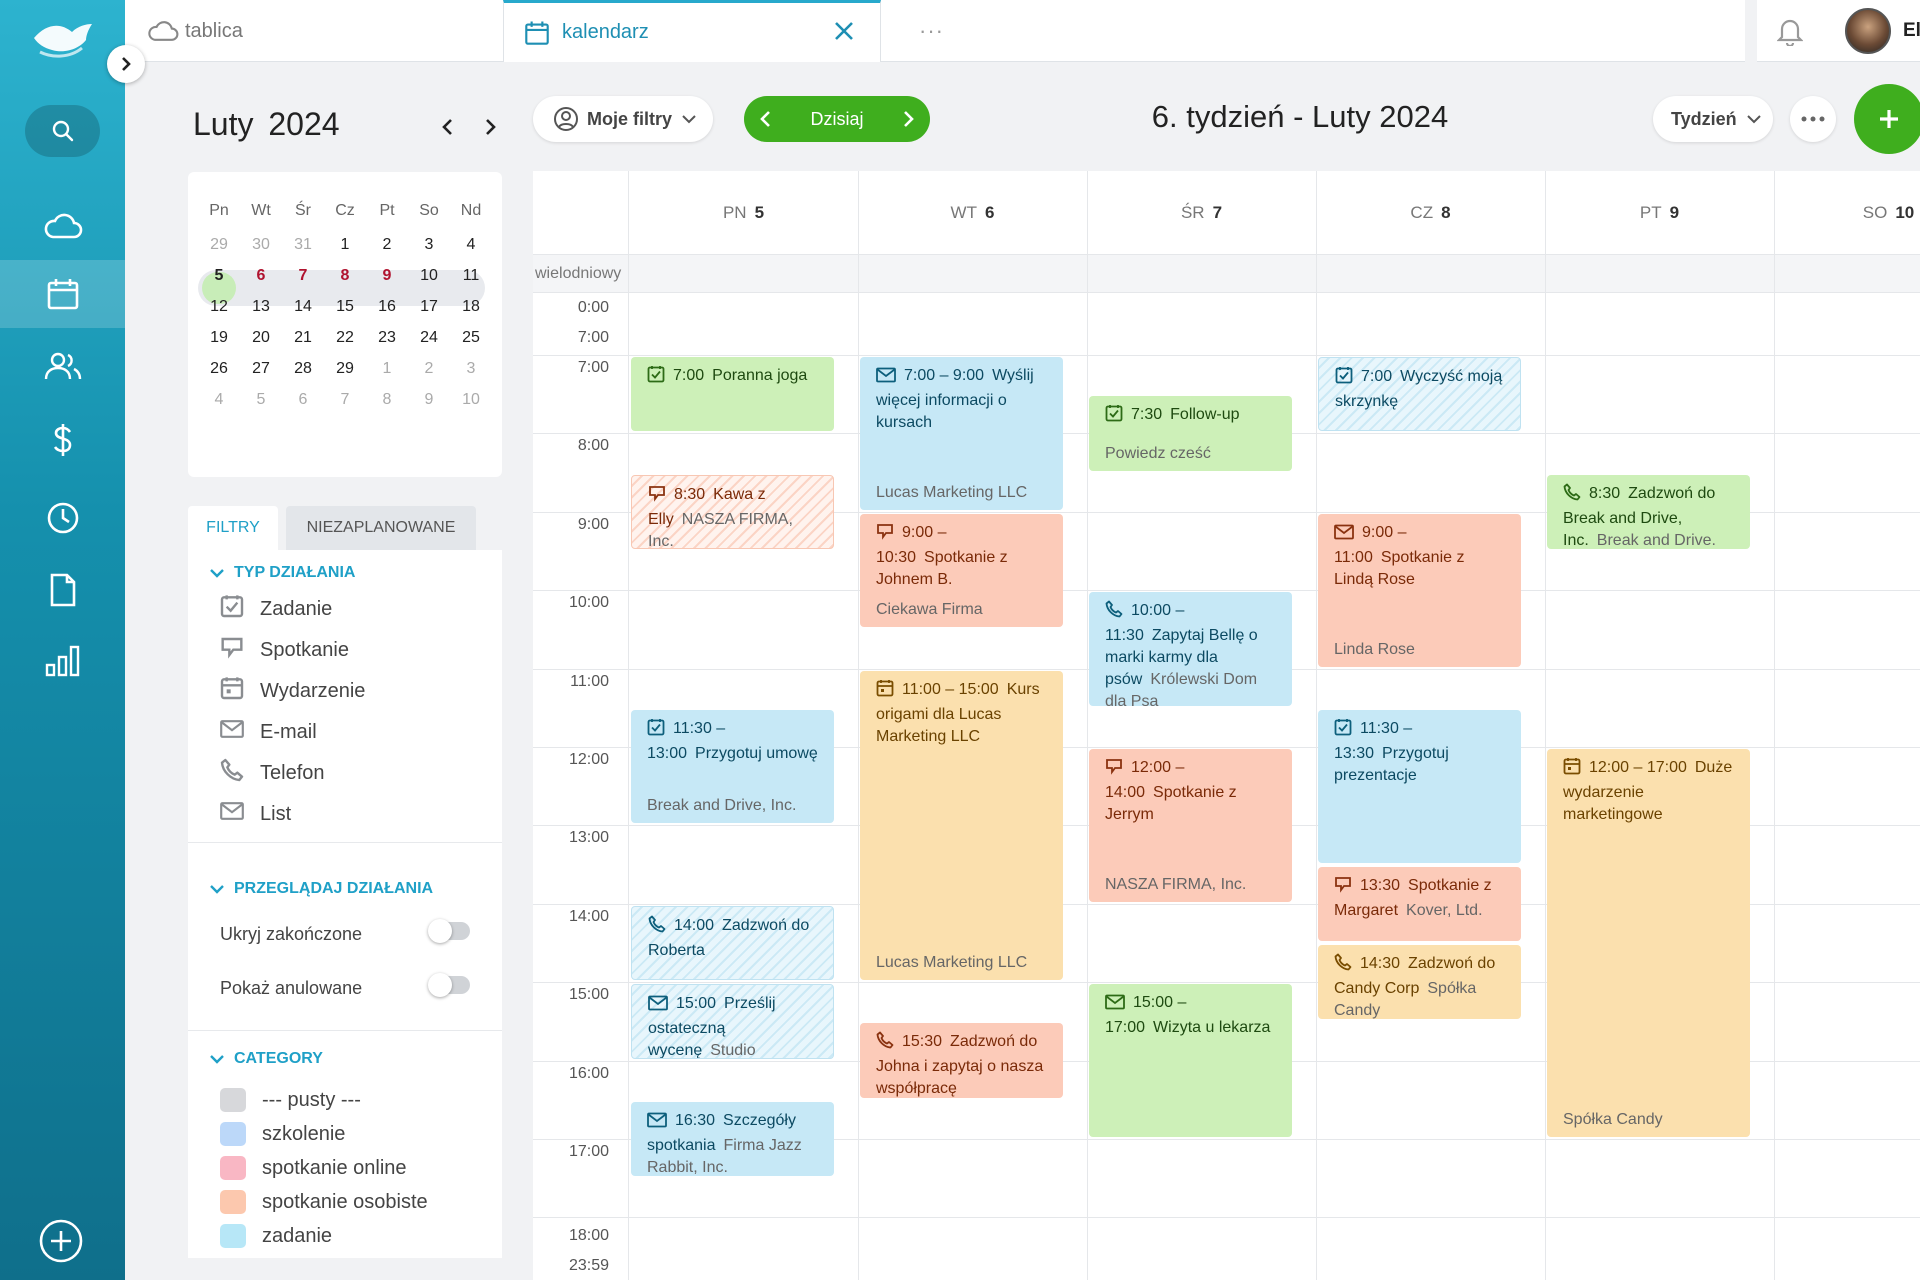 This screenshot has width=1920, height=1280. Describe the element at coordinates (429, 338) in the screenshot. I see `mini-day: 24` at that location.